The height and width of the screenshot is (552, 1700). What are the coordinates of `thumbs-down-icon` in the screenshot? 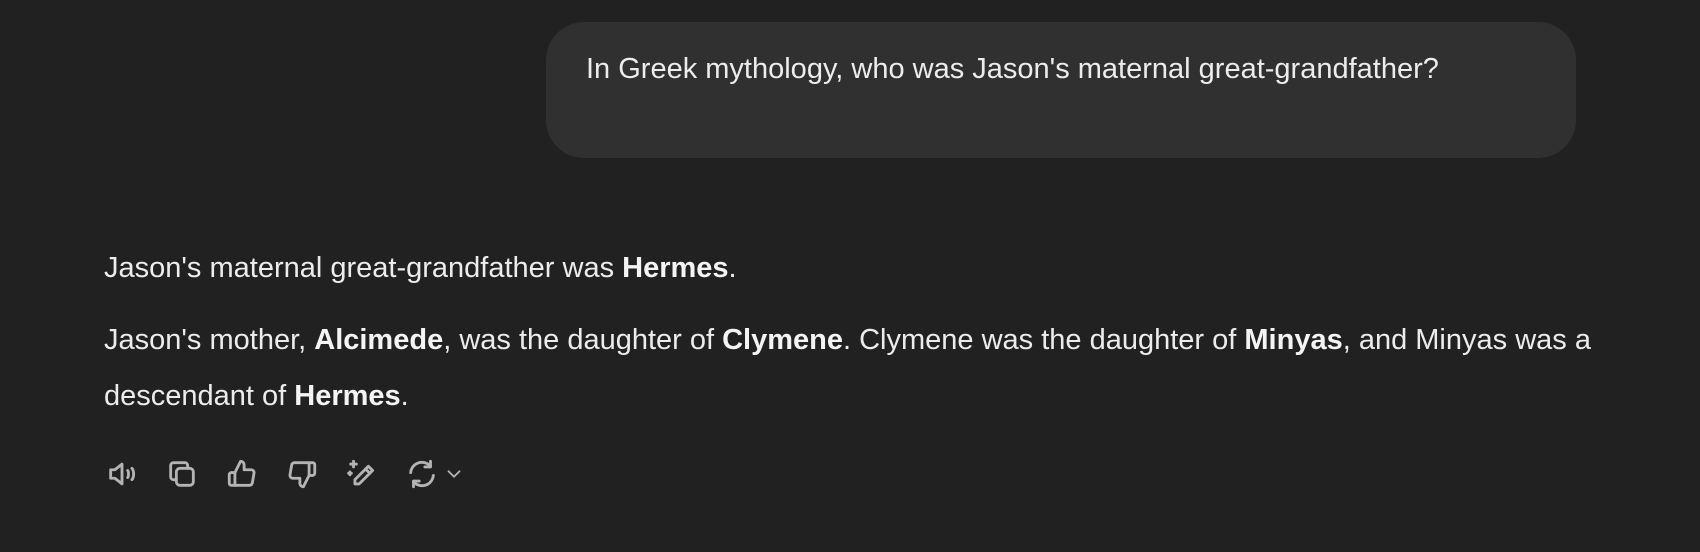 It's located at (302, 475).